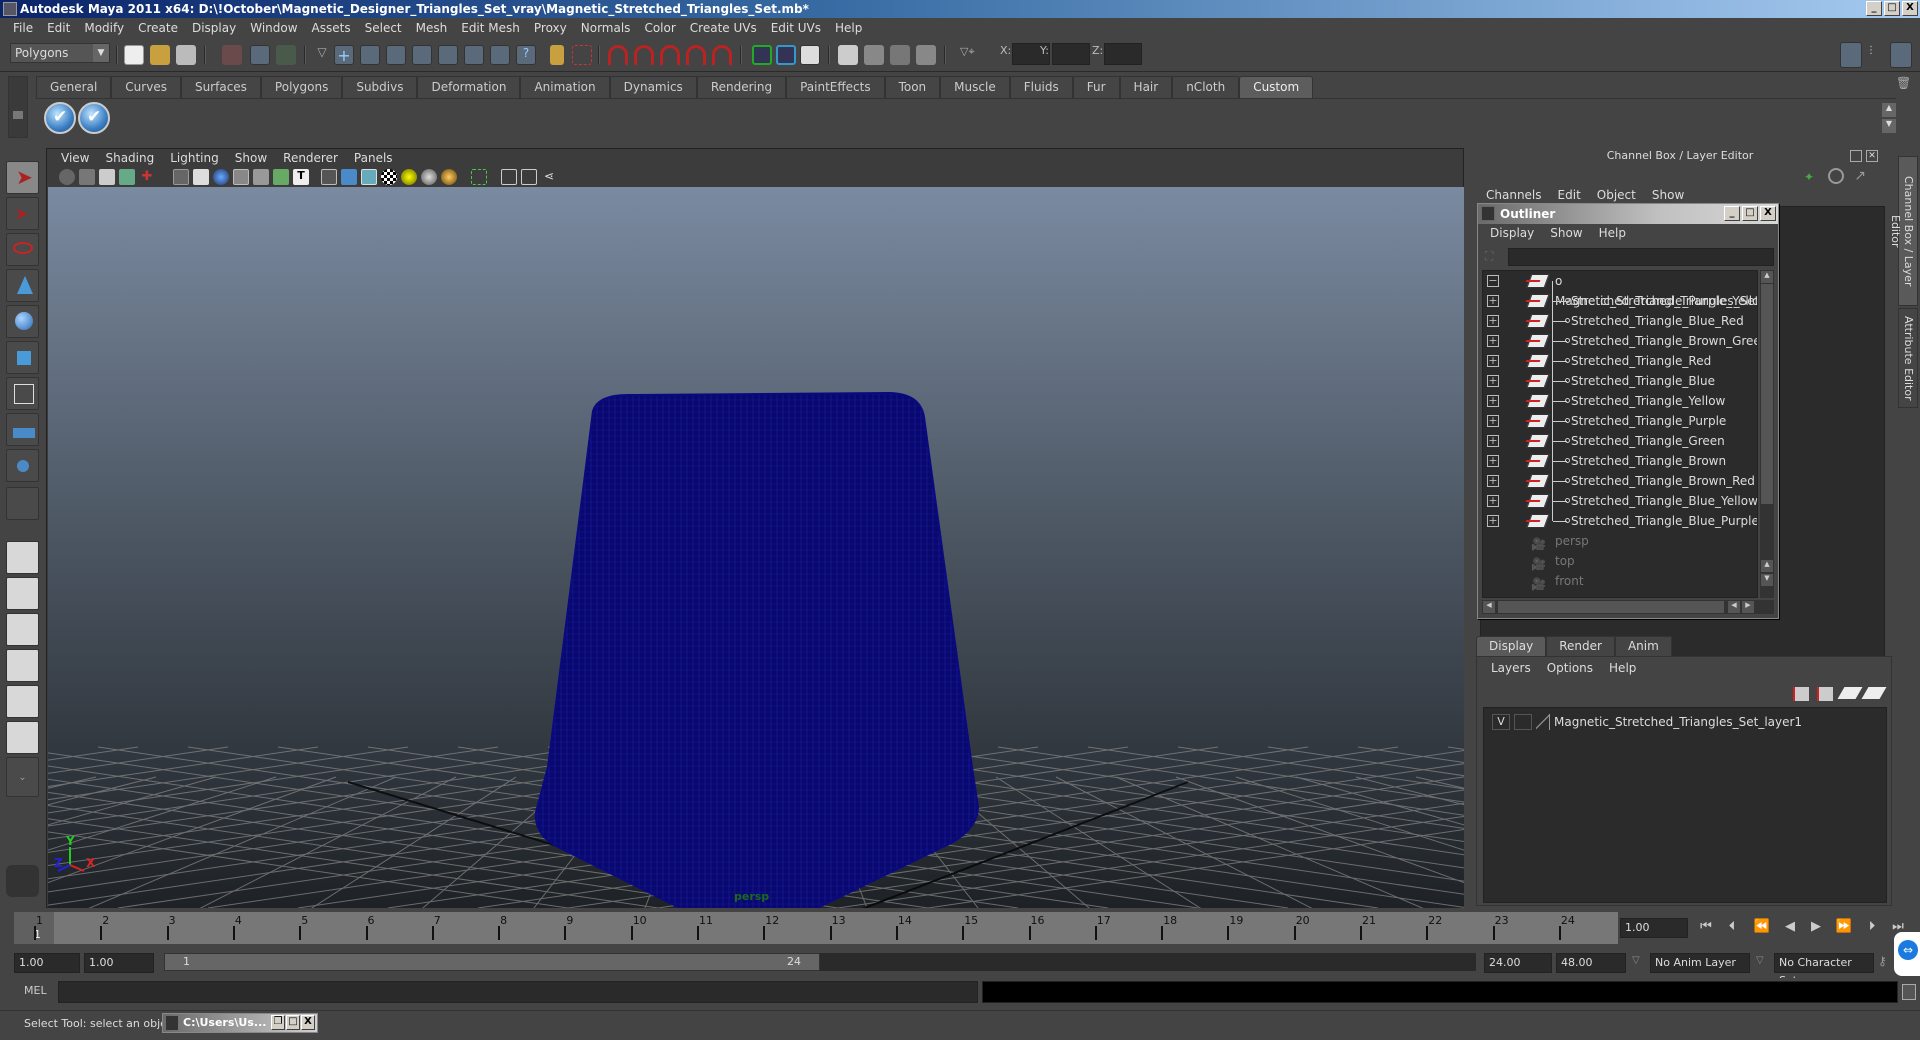 The width and height of the screenshot is (1920, 1040). Describe the element at coordinates (1856, 156) in the screenshot. I see `float-panel-icon` at that location.